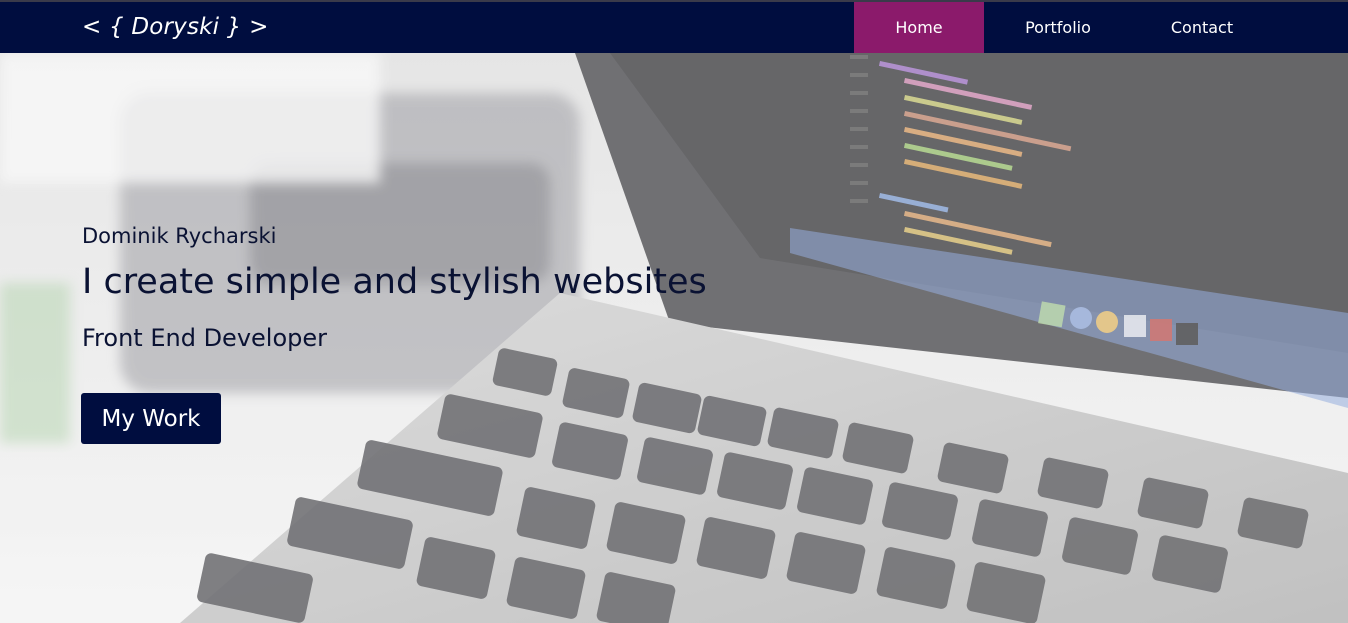 This screenshot has height=623, width=1348. What do you see at coordinates (205, 338) in the screenshot?
I see `hero-role: Front End Developer` at bounding box center [205, 338].